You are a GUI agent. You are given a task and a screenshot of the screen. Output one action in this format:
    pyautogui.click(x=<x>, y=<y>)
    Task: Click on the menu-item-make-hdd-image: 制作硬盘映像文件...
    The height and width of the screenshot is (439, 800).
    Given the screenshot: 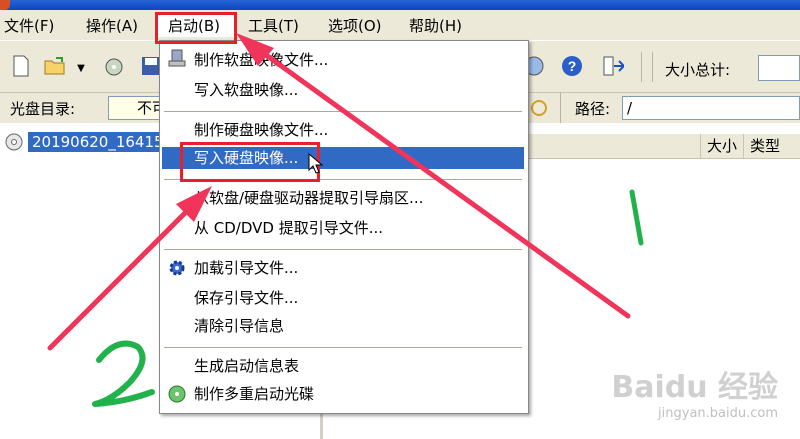 What is the action you would take?
    pyautogui.click(x=261, y=130)
    